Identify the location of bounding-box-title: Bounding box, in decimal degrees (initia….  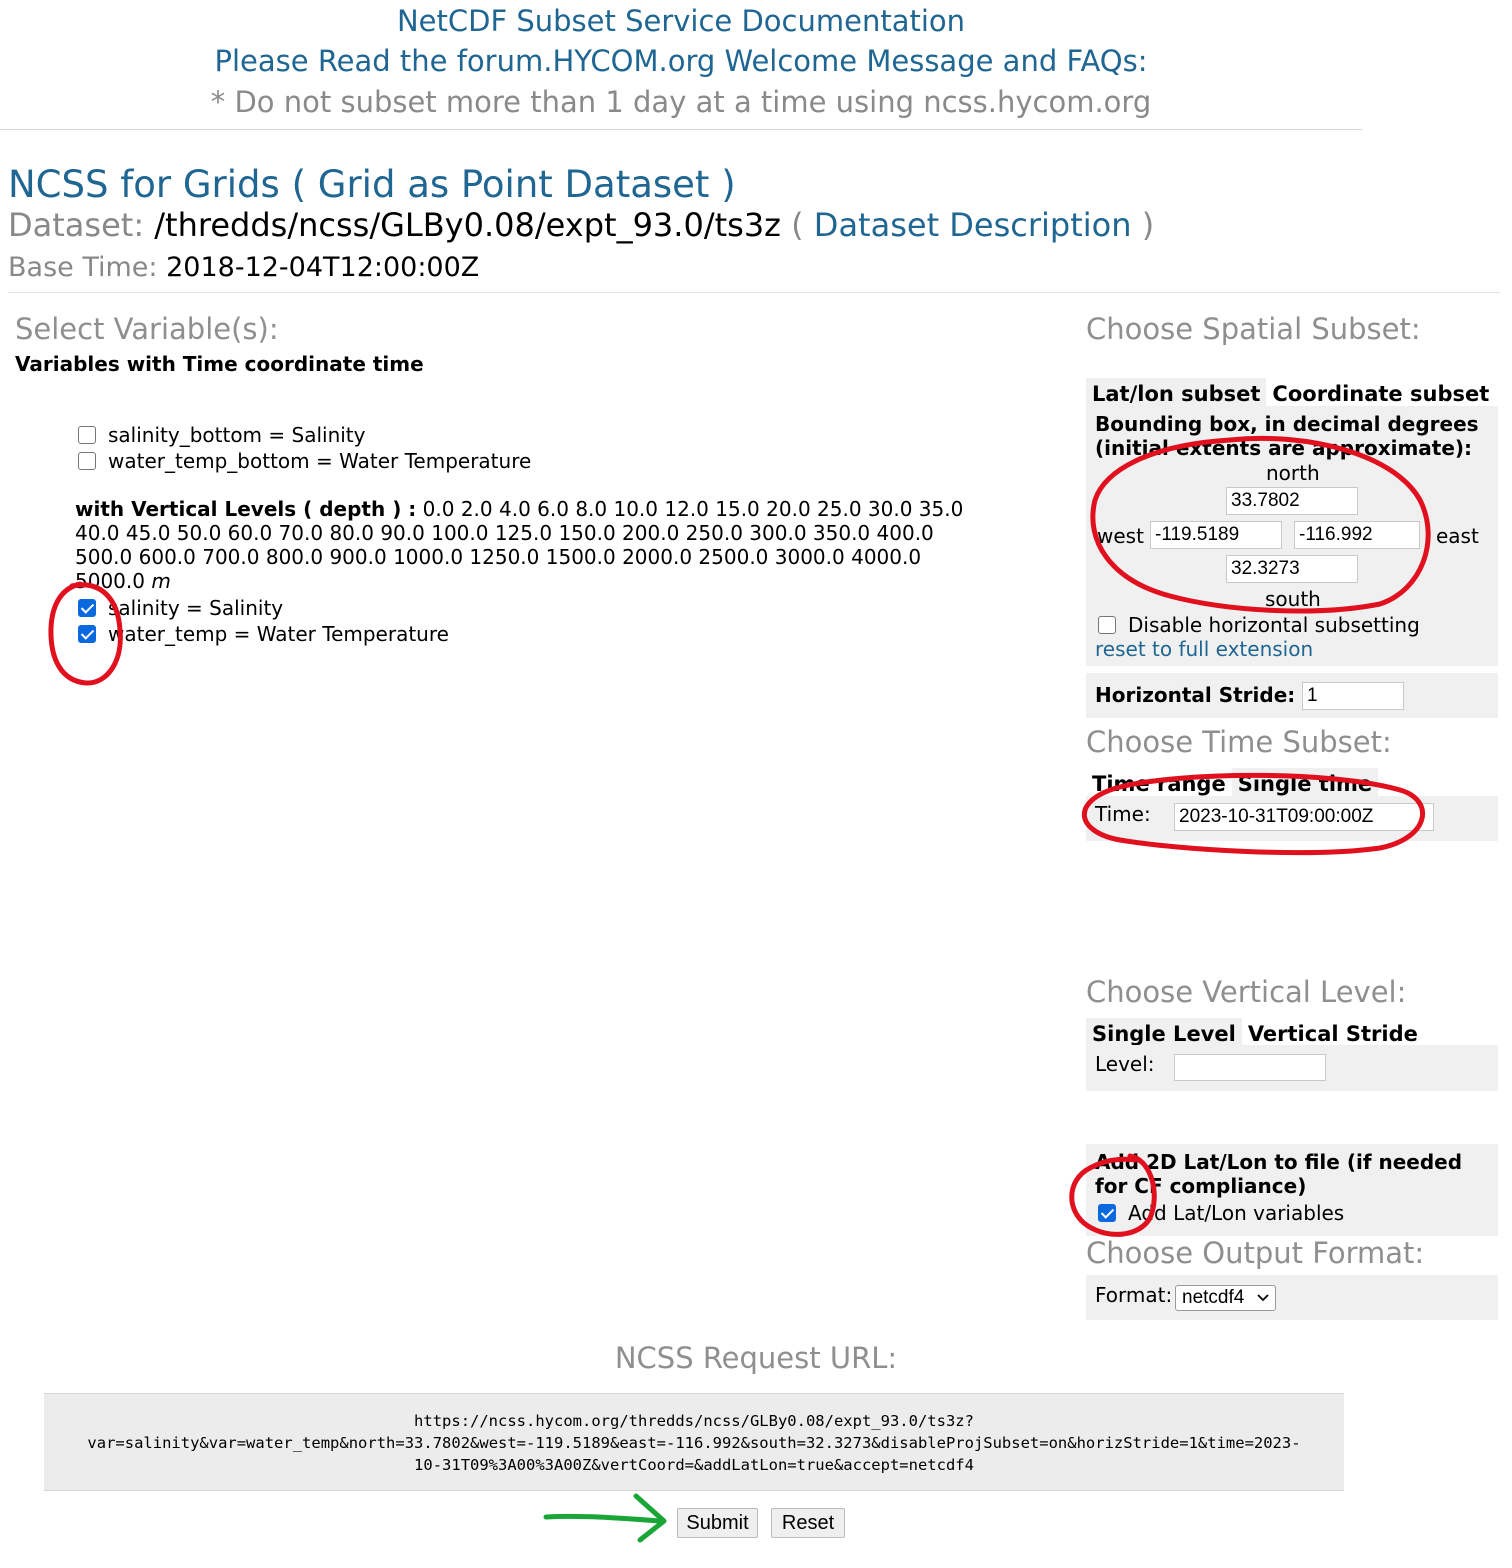
(1287, 436).